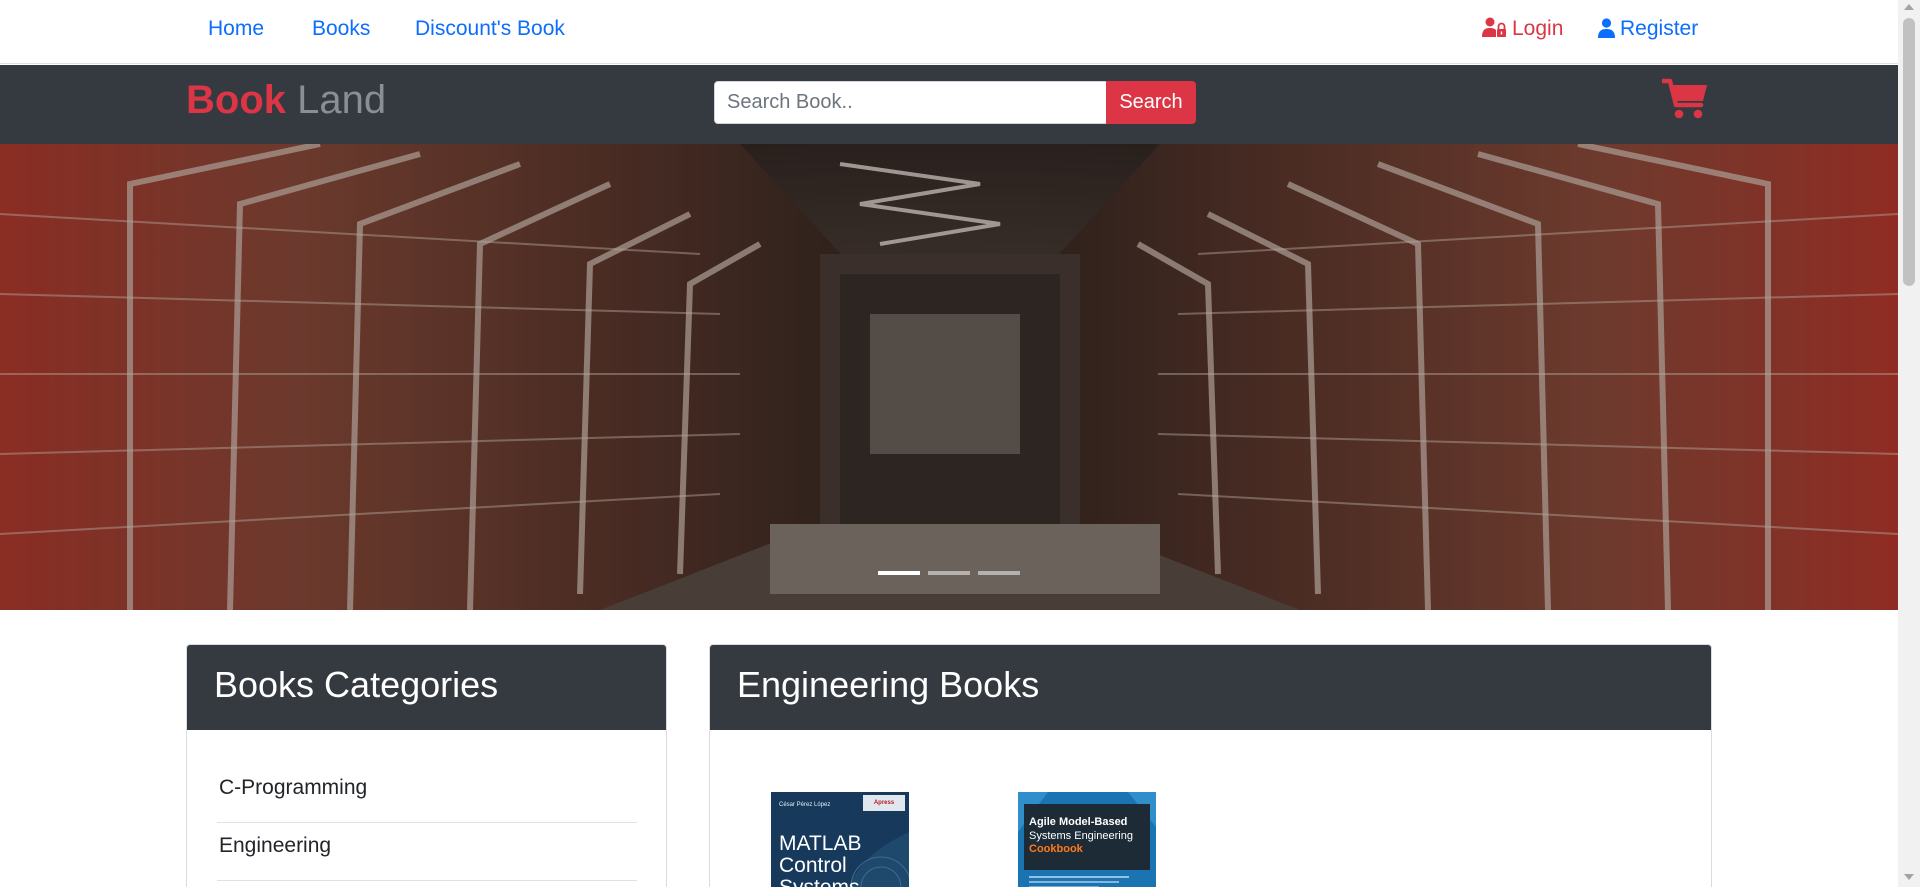 The image size is (1920, 887). I want to click on shopping-cart-icon, so click(1683, 98).